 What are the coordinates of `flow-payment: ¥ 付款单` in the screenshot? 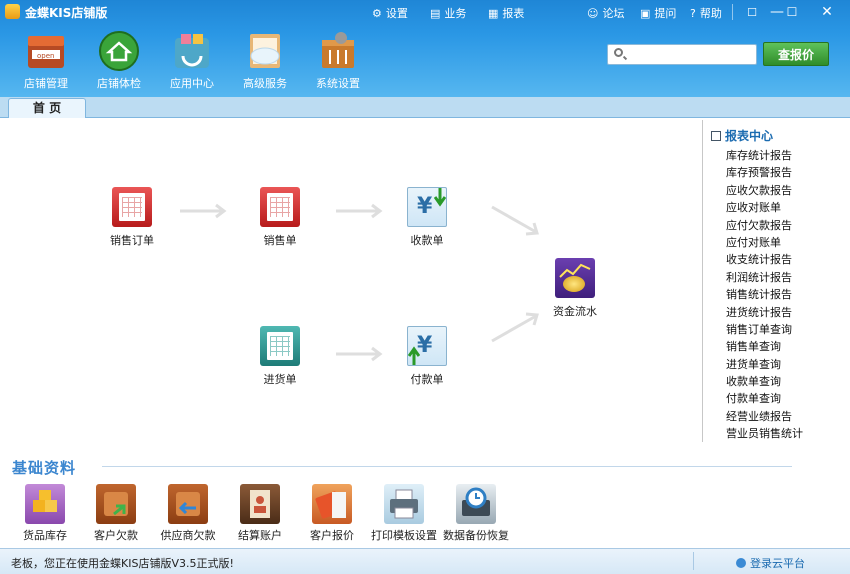 It's located at (427, 356).